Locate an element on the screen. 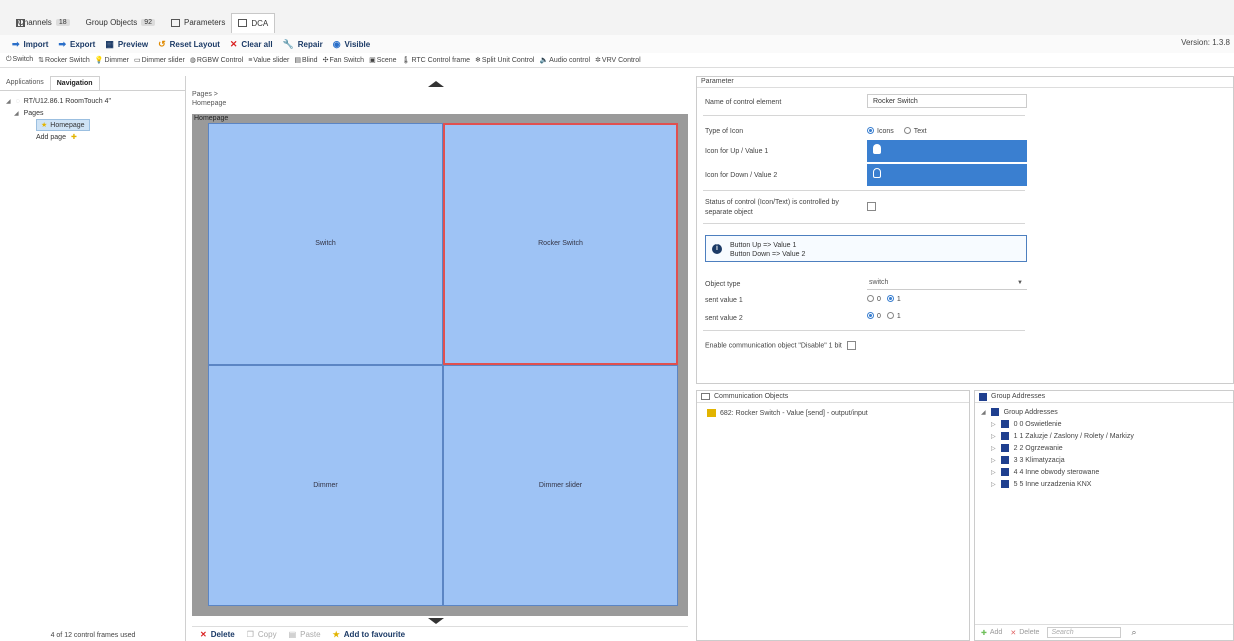  palette-label: Rocker Switch is located at coordinates (67, 60).